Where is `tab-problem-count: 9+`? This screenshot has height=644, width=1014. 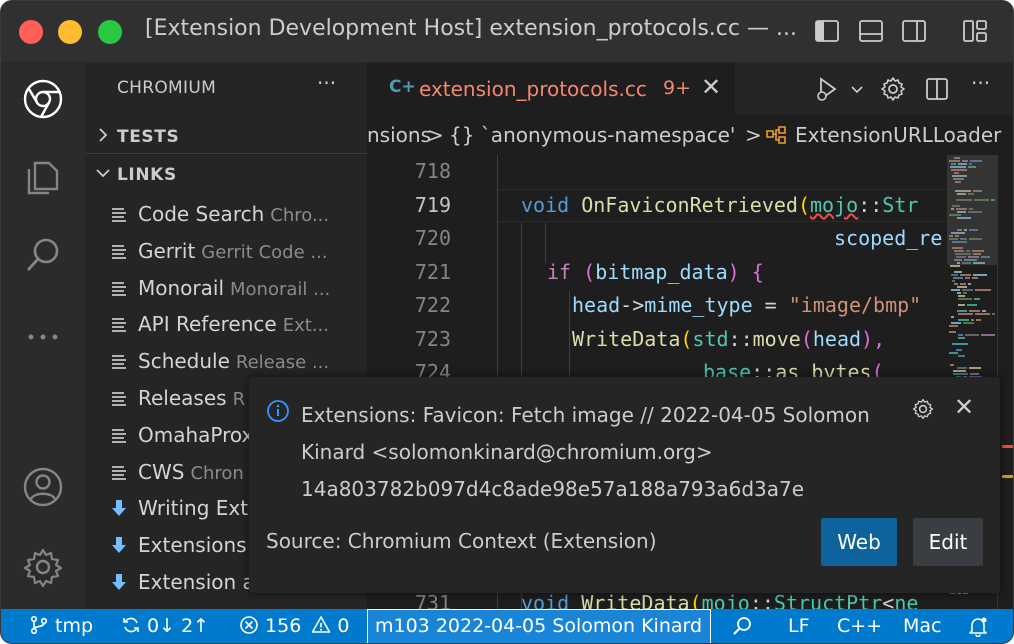
tab-problem-count: 9+ is located at coordinates (677, 88).